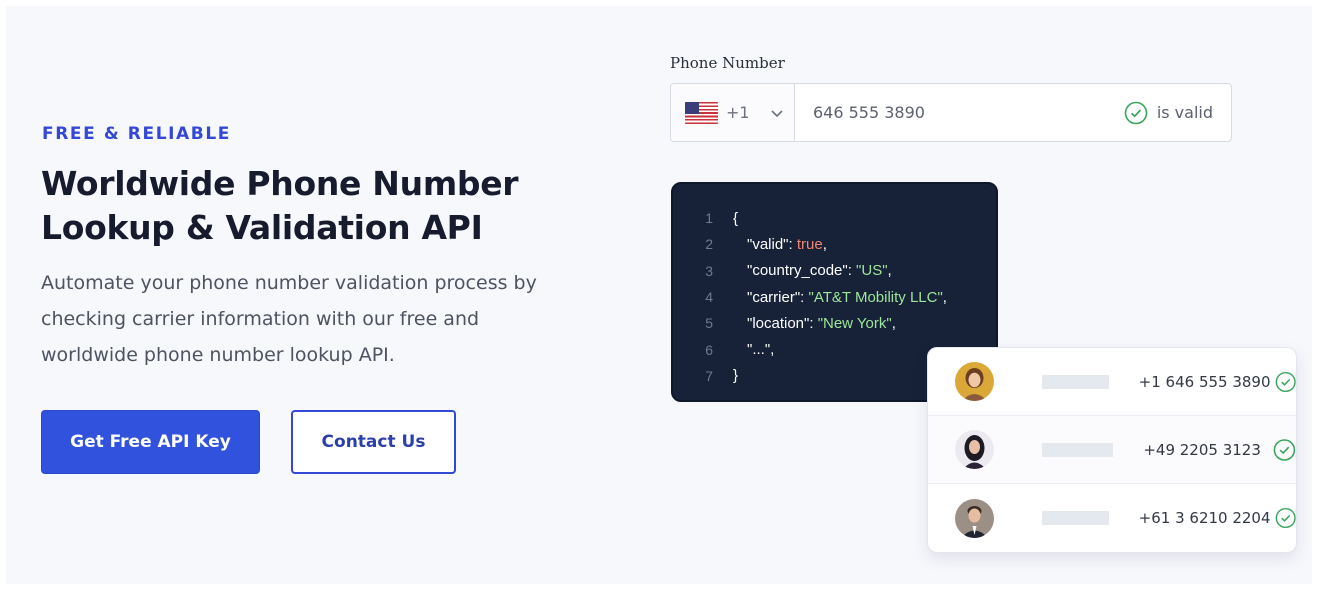 The width and height of the screenshot is (1317, 589). What do you see at coordinates (854, 323) in the screenshot?
I see `json-value: "New York"` at bounding box center [854, 323].